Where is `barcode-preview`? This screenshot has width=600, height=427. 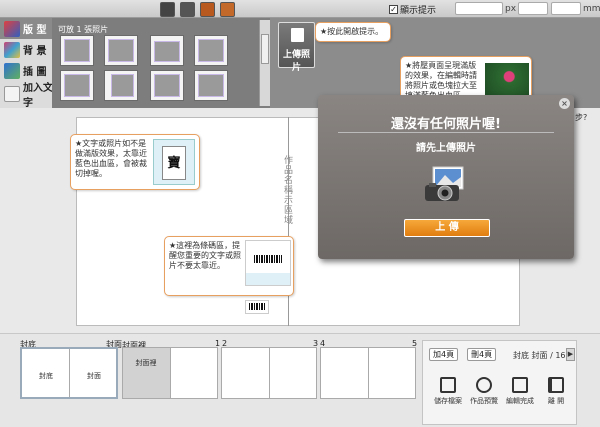 barcode-preview is located at coordinates (268, 263).